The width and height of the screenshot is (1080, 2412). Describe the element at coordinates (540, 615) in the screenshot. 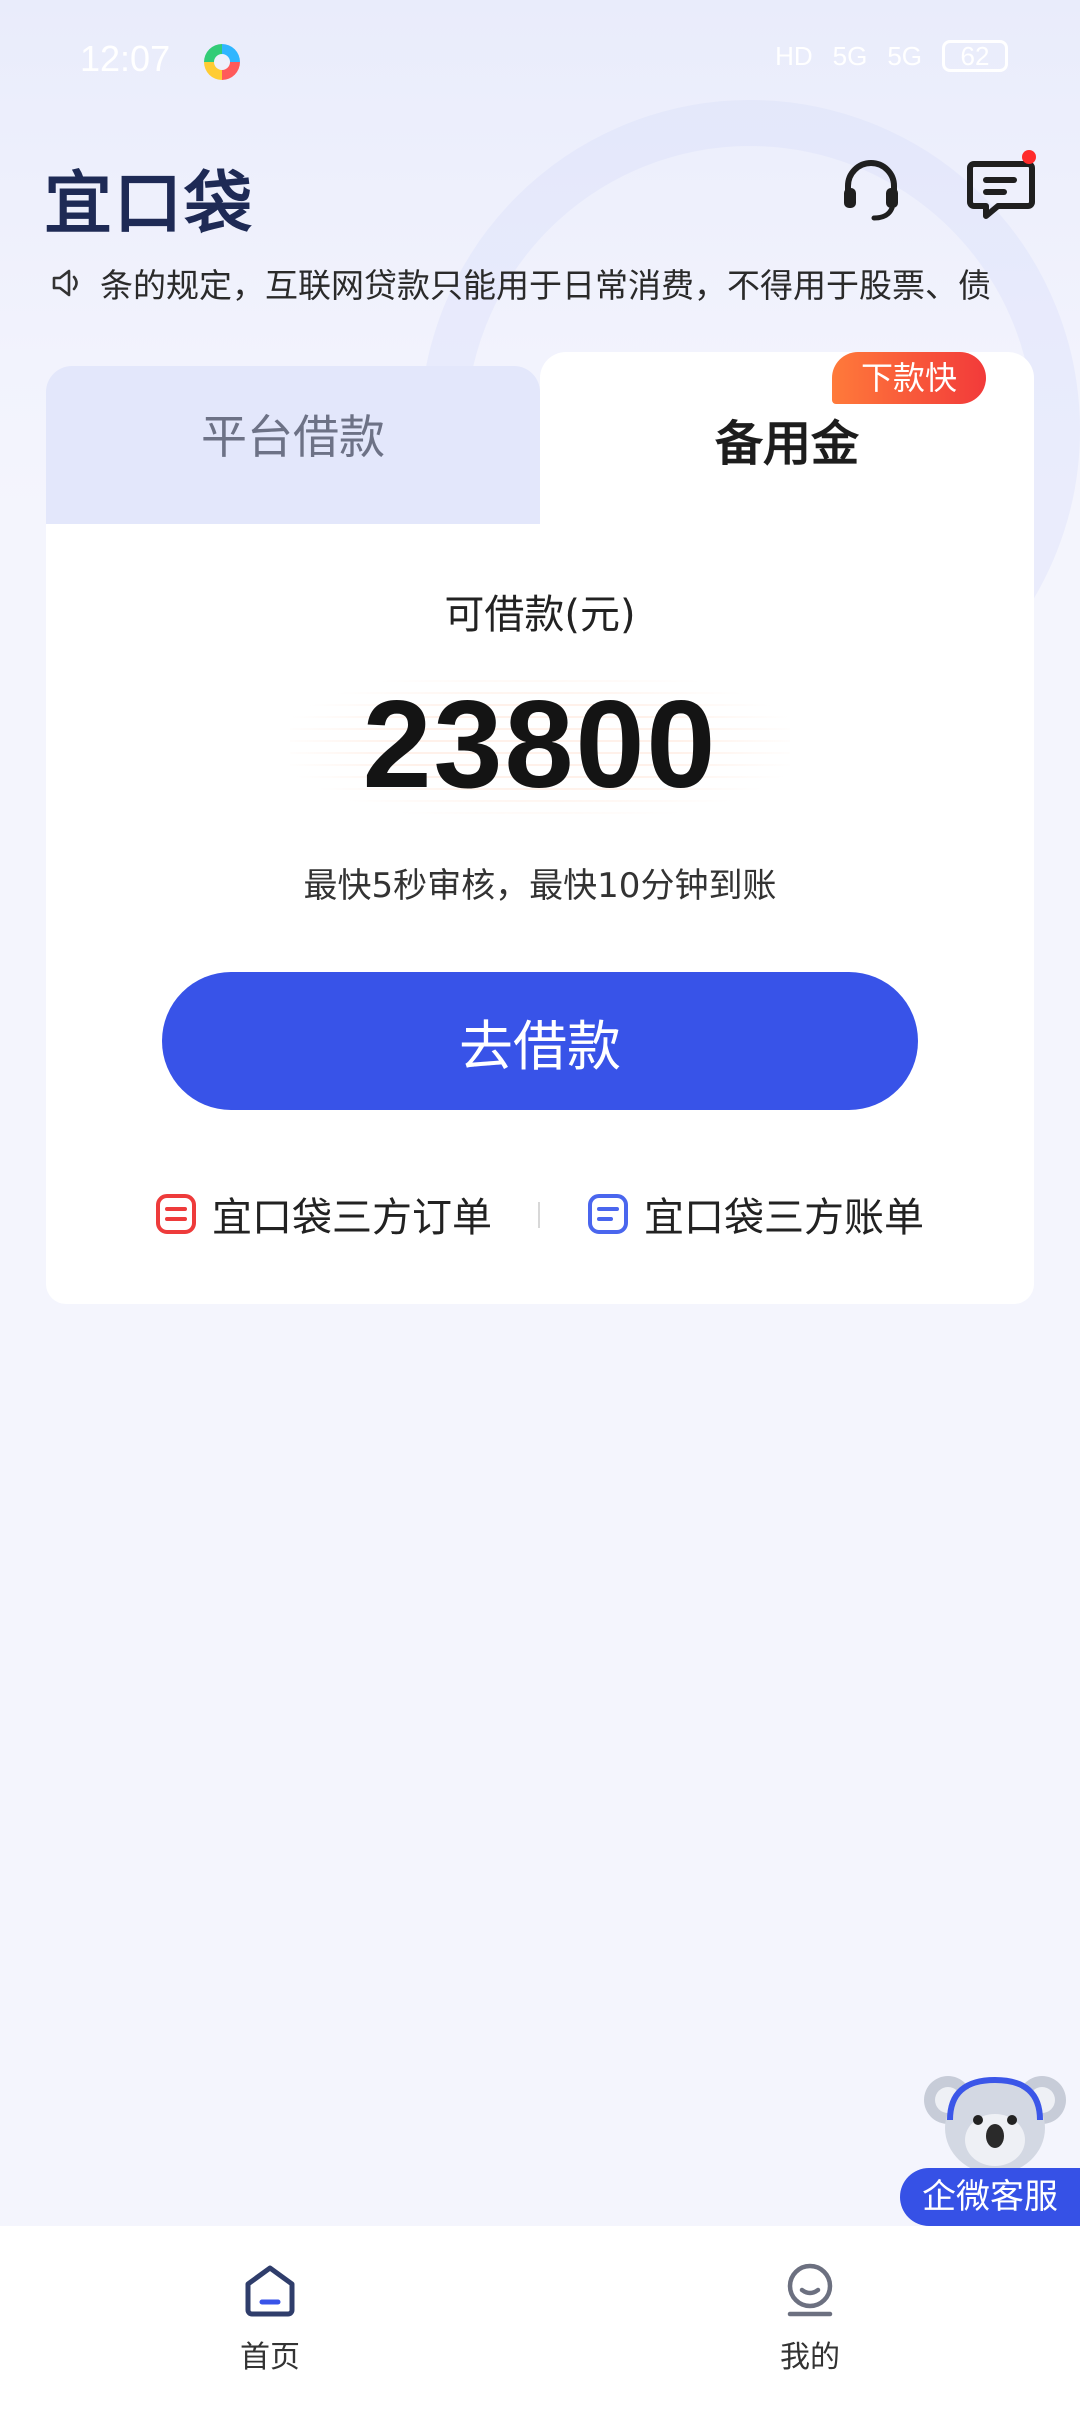

I see `available-amount-label: 可借款(元)` at that location.